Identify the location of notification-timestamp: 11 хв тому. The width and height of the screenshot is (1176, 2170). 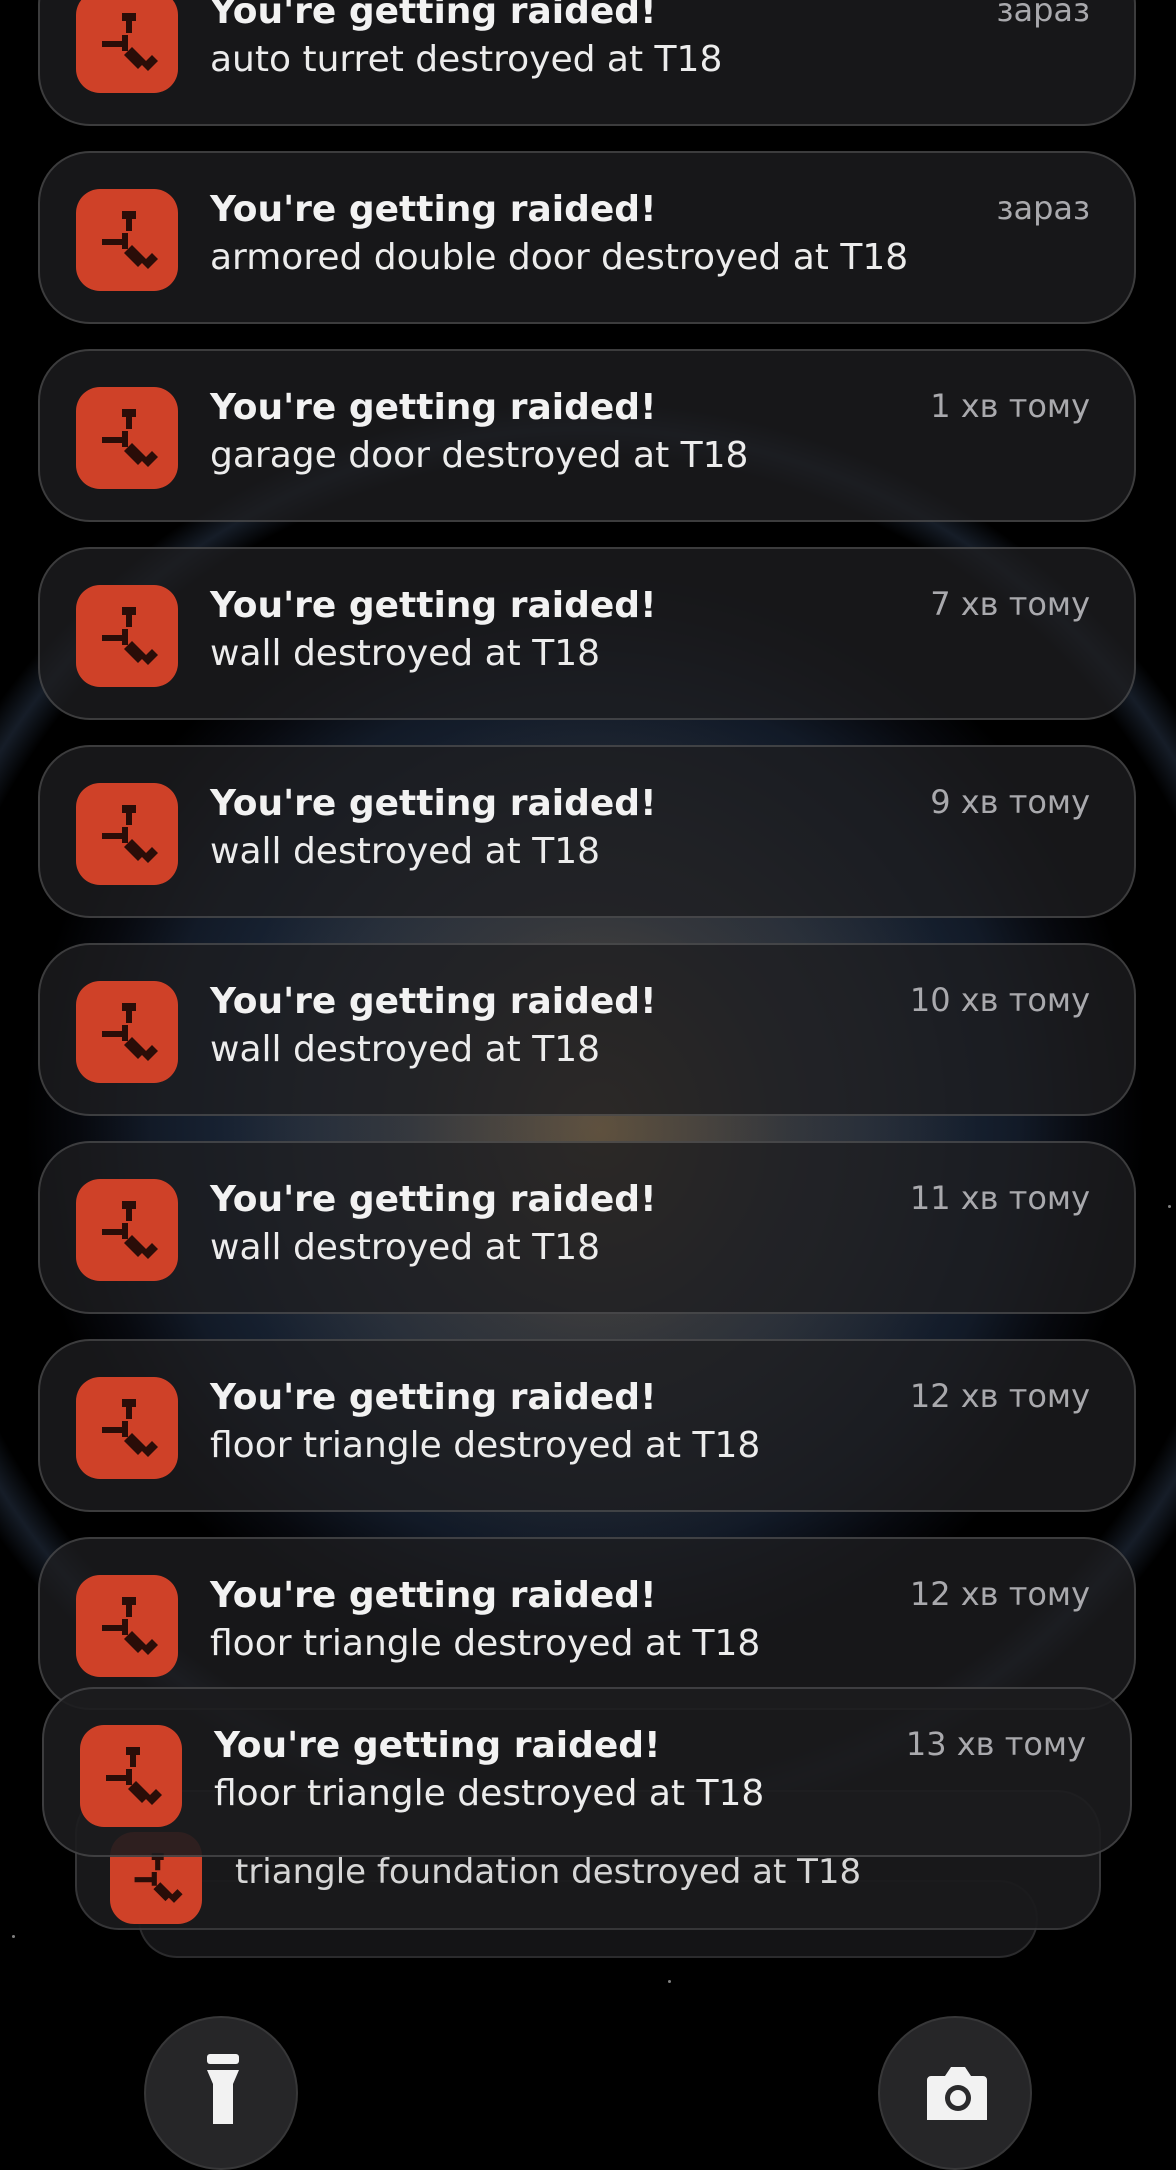
(999, 1198).